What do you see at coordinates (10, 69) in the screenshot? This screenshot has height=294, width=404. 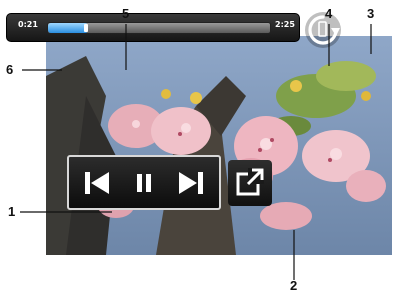 I see `callout-6: 6` at bounding box center [10, 69].